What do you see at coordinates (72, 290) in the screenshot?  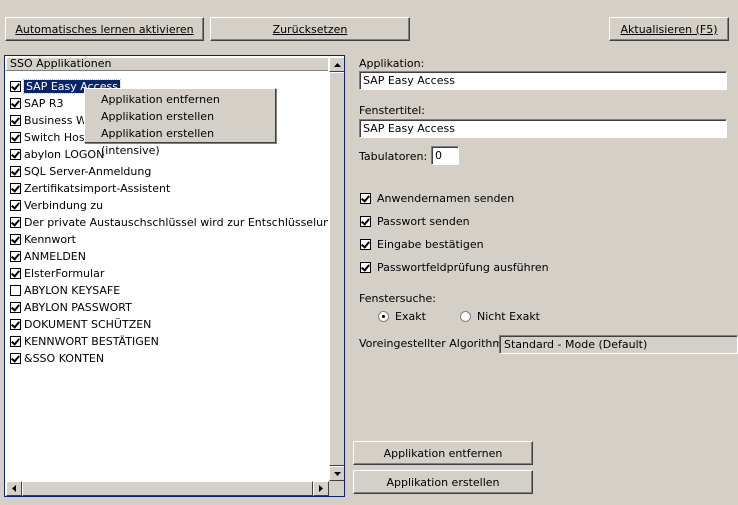 I see `item-label: ABYLON KEYSAFE` at bounding box center [72, 290].